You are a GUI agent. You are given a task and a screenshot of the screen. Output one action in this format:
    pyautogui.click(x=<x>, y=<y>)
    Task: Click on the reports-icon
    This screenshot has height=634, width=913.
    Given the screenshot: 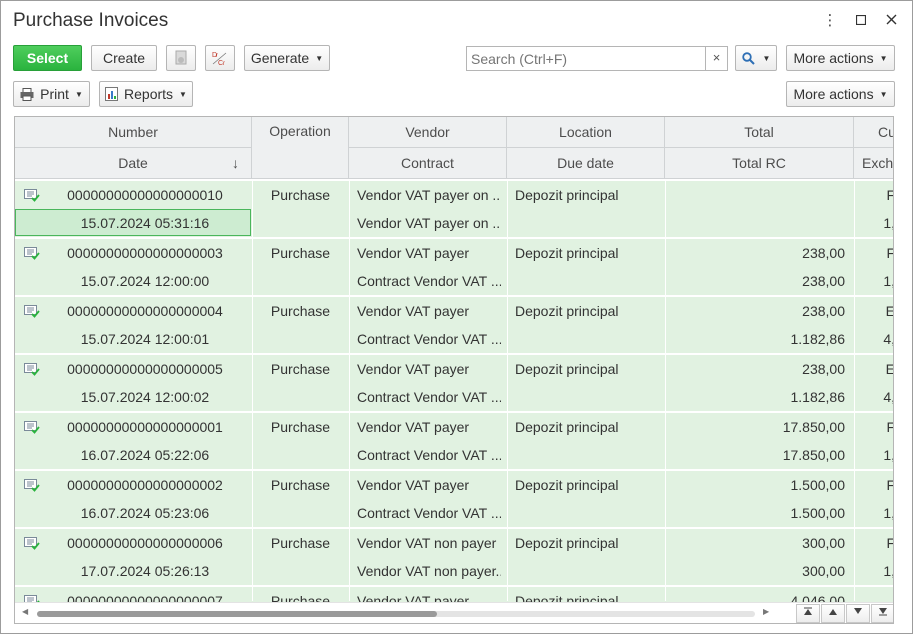 What is the action you would take?
    pyautogui.click(x=112, y=96)
    